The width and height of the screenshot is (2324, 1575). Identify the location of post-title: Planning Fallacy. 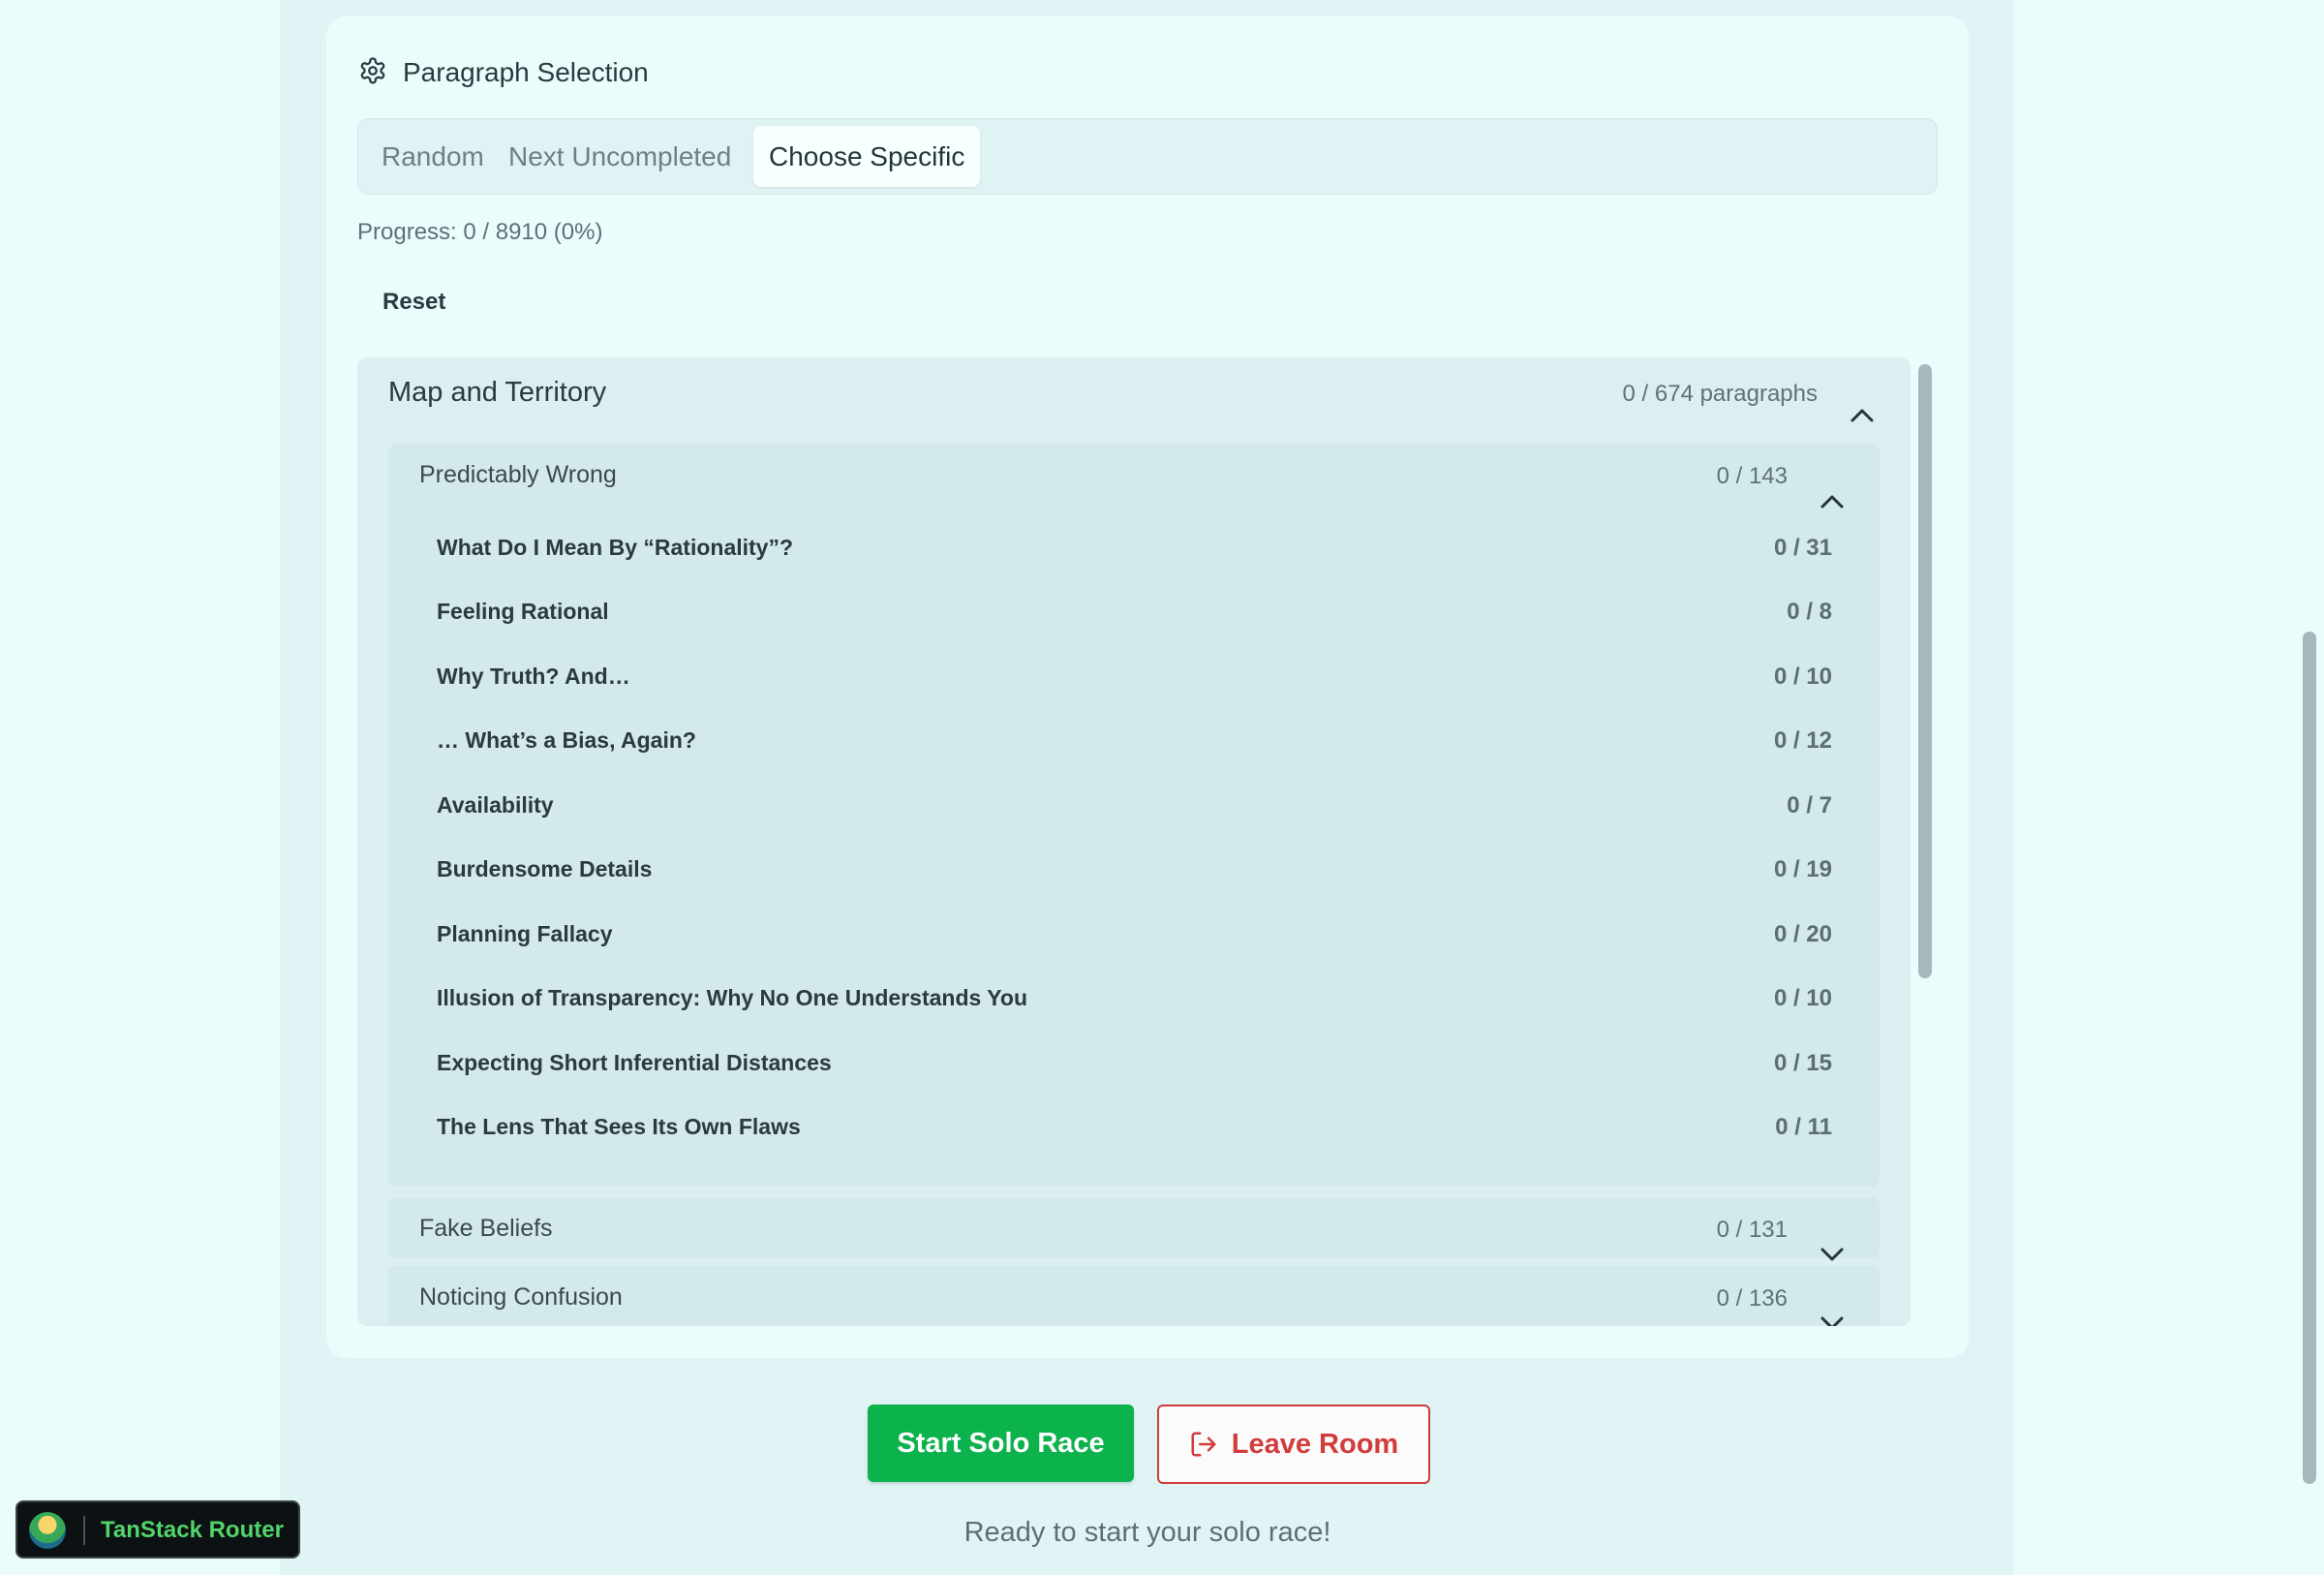
(525, 933).